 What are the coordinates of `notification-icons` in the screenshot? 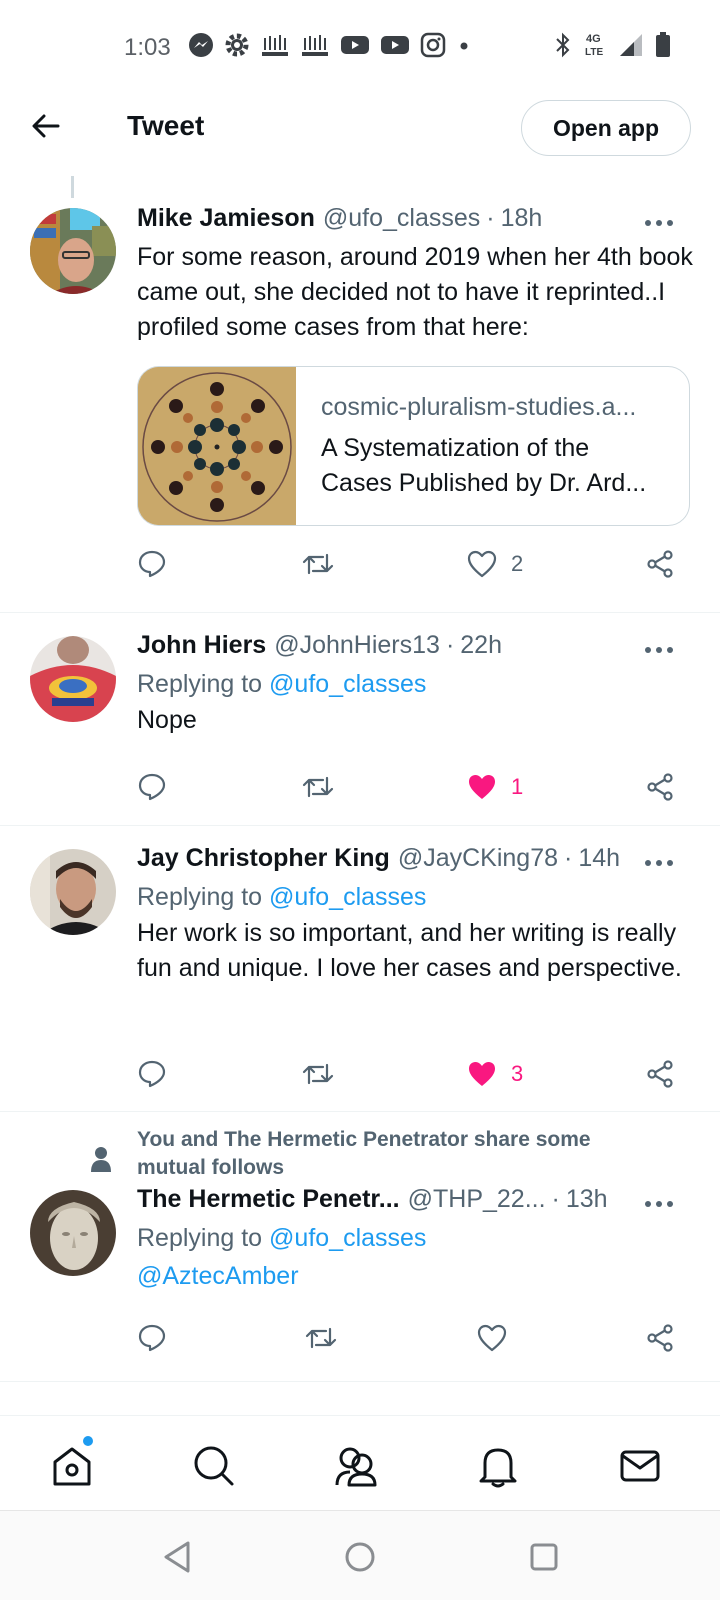 It's located at (330, 45).